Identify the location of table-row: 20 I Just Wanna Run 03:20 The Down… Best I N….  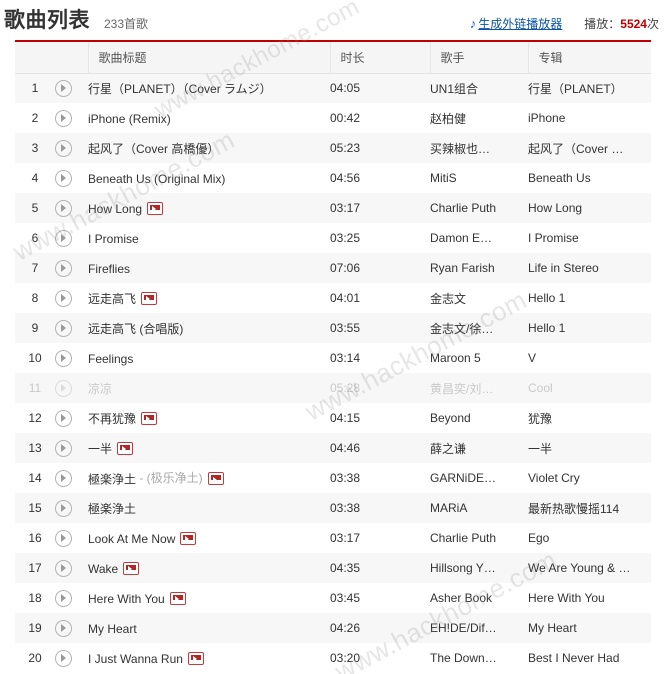
(333, 658).